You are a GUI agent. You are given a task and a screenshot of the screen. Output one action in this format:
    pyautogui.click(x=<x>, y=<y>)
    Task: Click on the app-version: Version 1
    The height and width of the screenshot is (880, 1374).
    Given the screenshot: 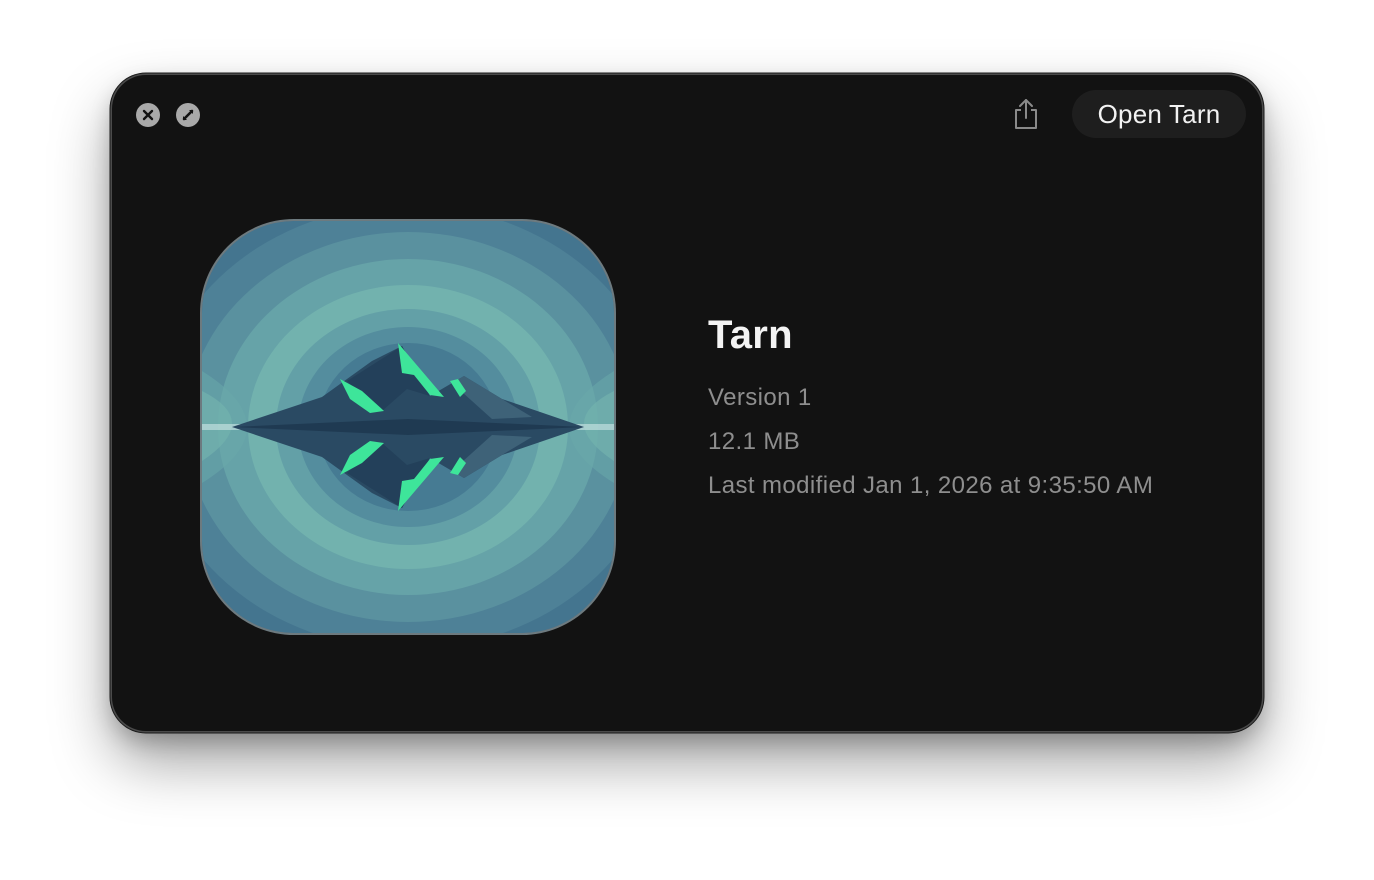 What is the action you would take?
    pyautogui.click(x=760, y=397)
    